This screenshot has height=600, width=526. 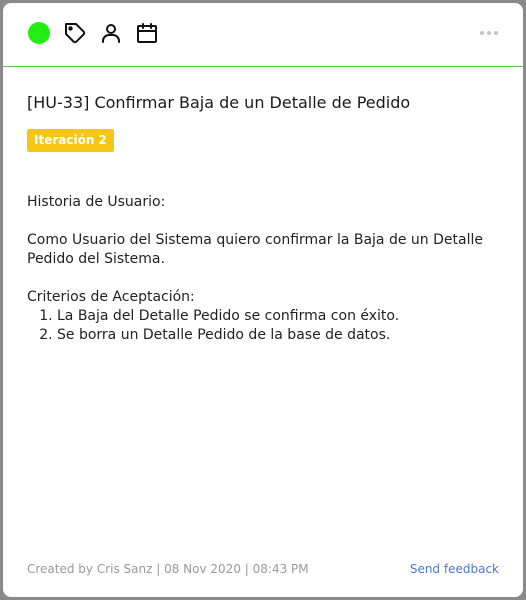 I want to click on more-horizontal-icon, so click(x=489, y=33).